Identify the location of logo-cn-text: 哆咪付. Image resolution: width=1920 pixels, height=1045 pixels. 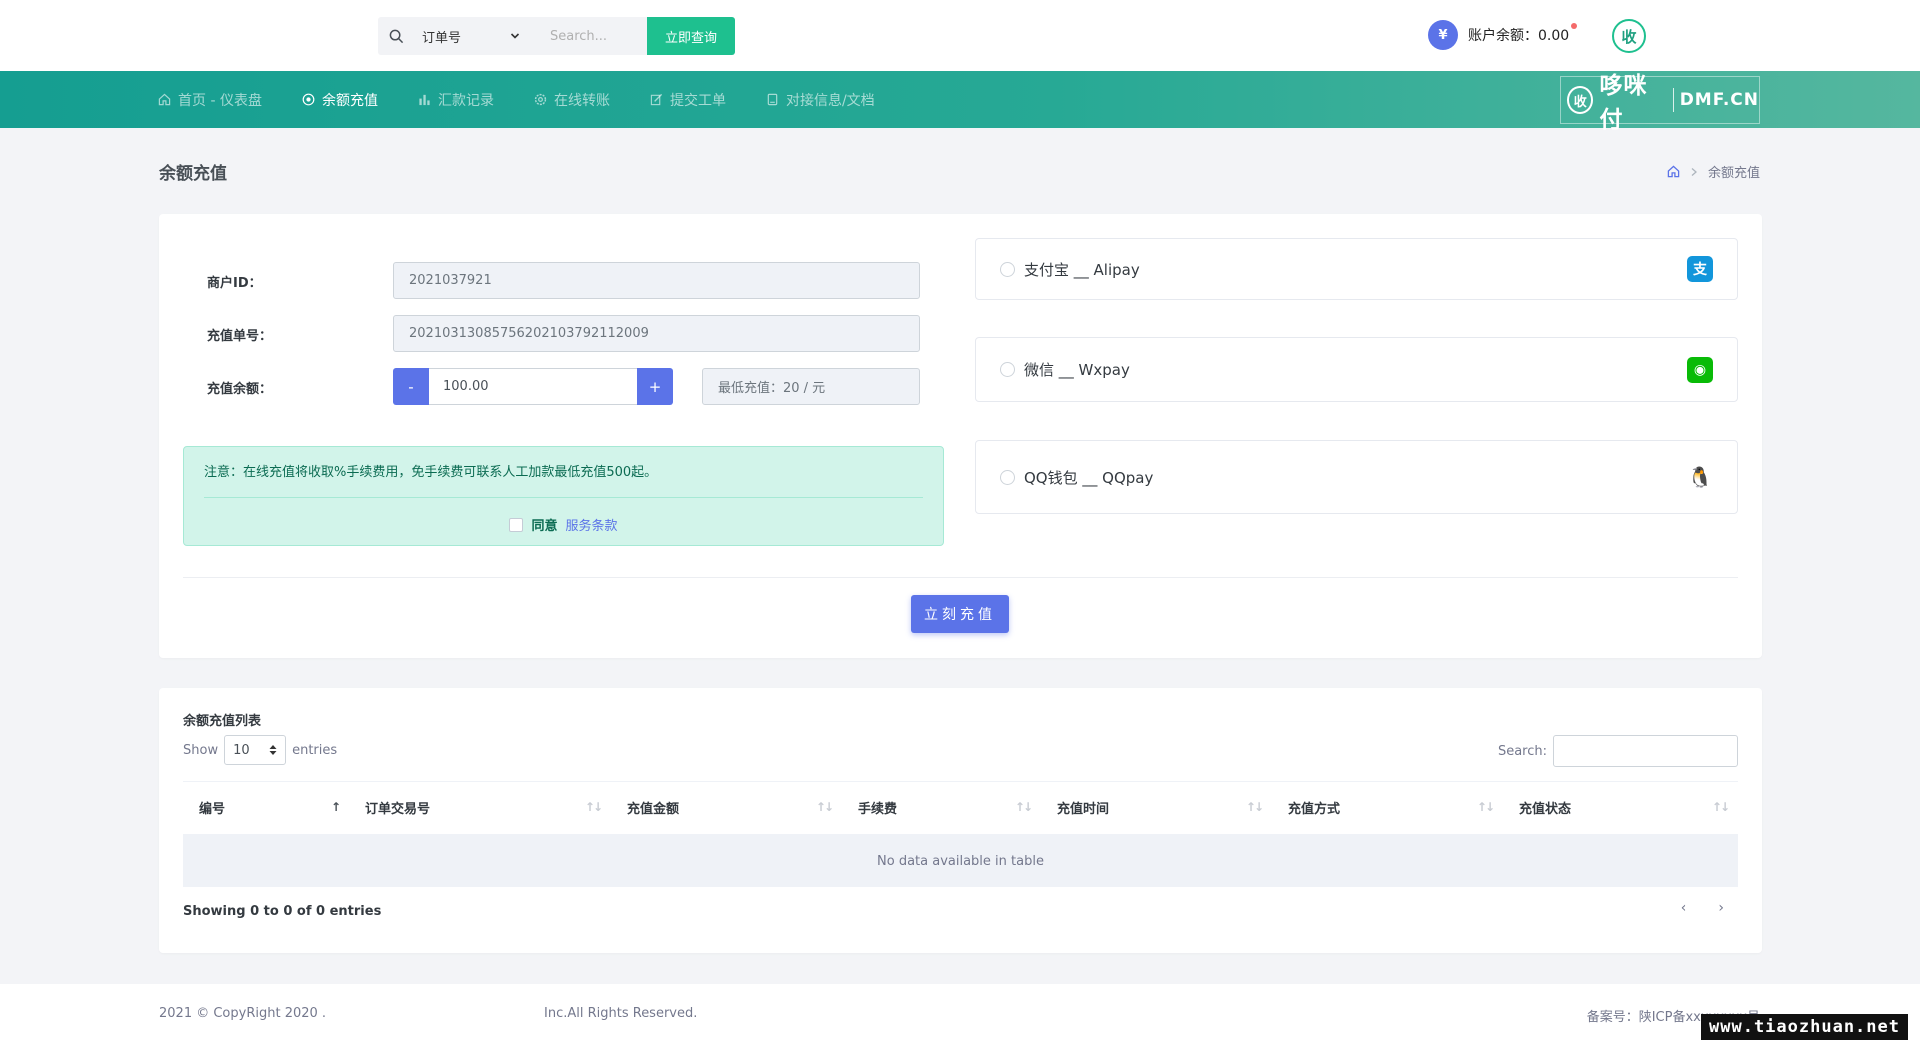
(1623, 103).